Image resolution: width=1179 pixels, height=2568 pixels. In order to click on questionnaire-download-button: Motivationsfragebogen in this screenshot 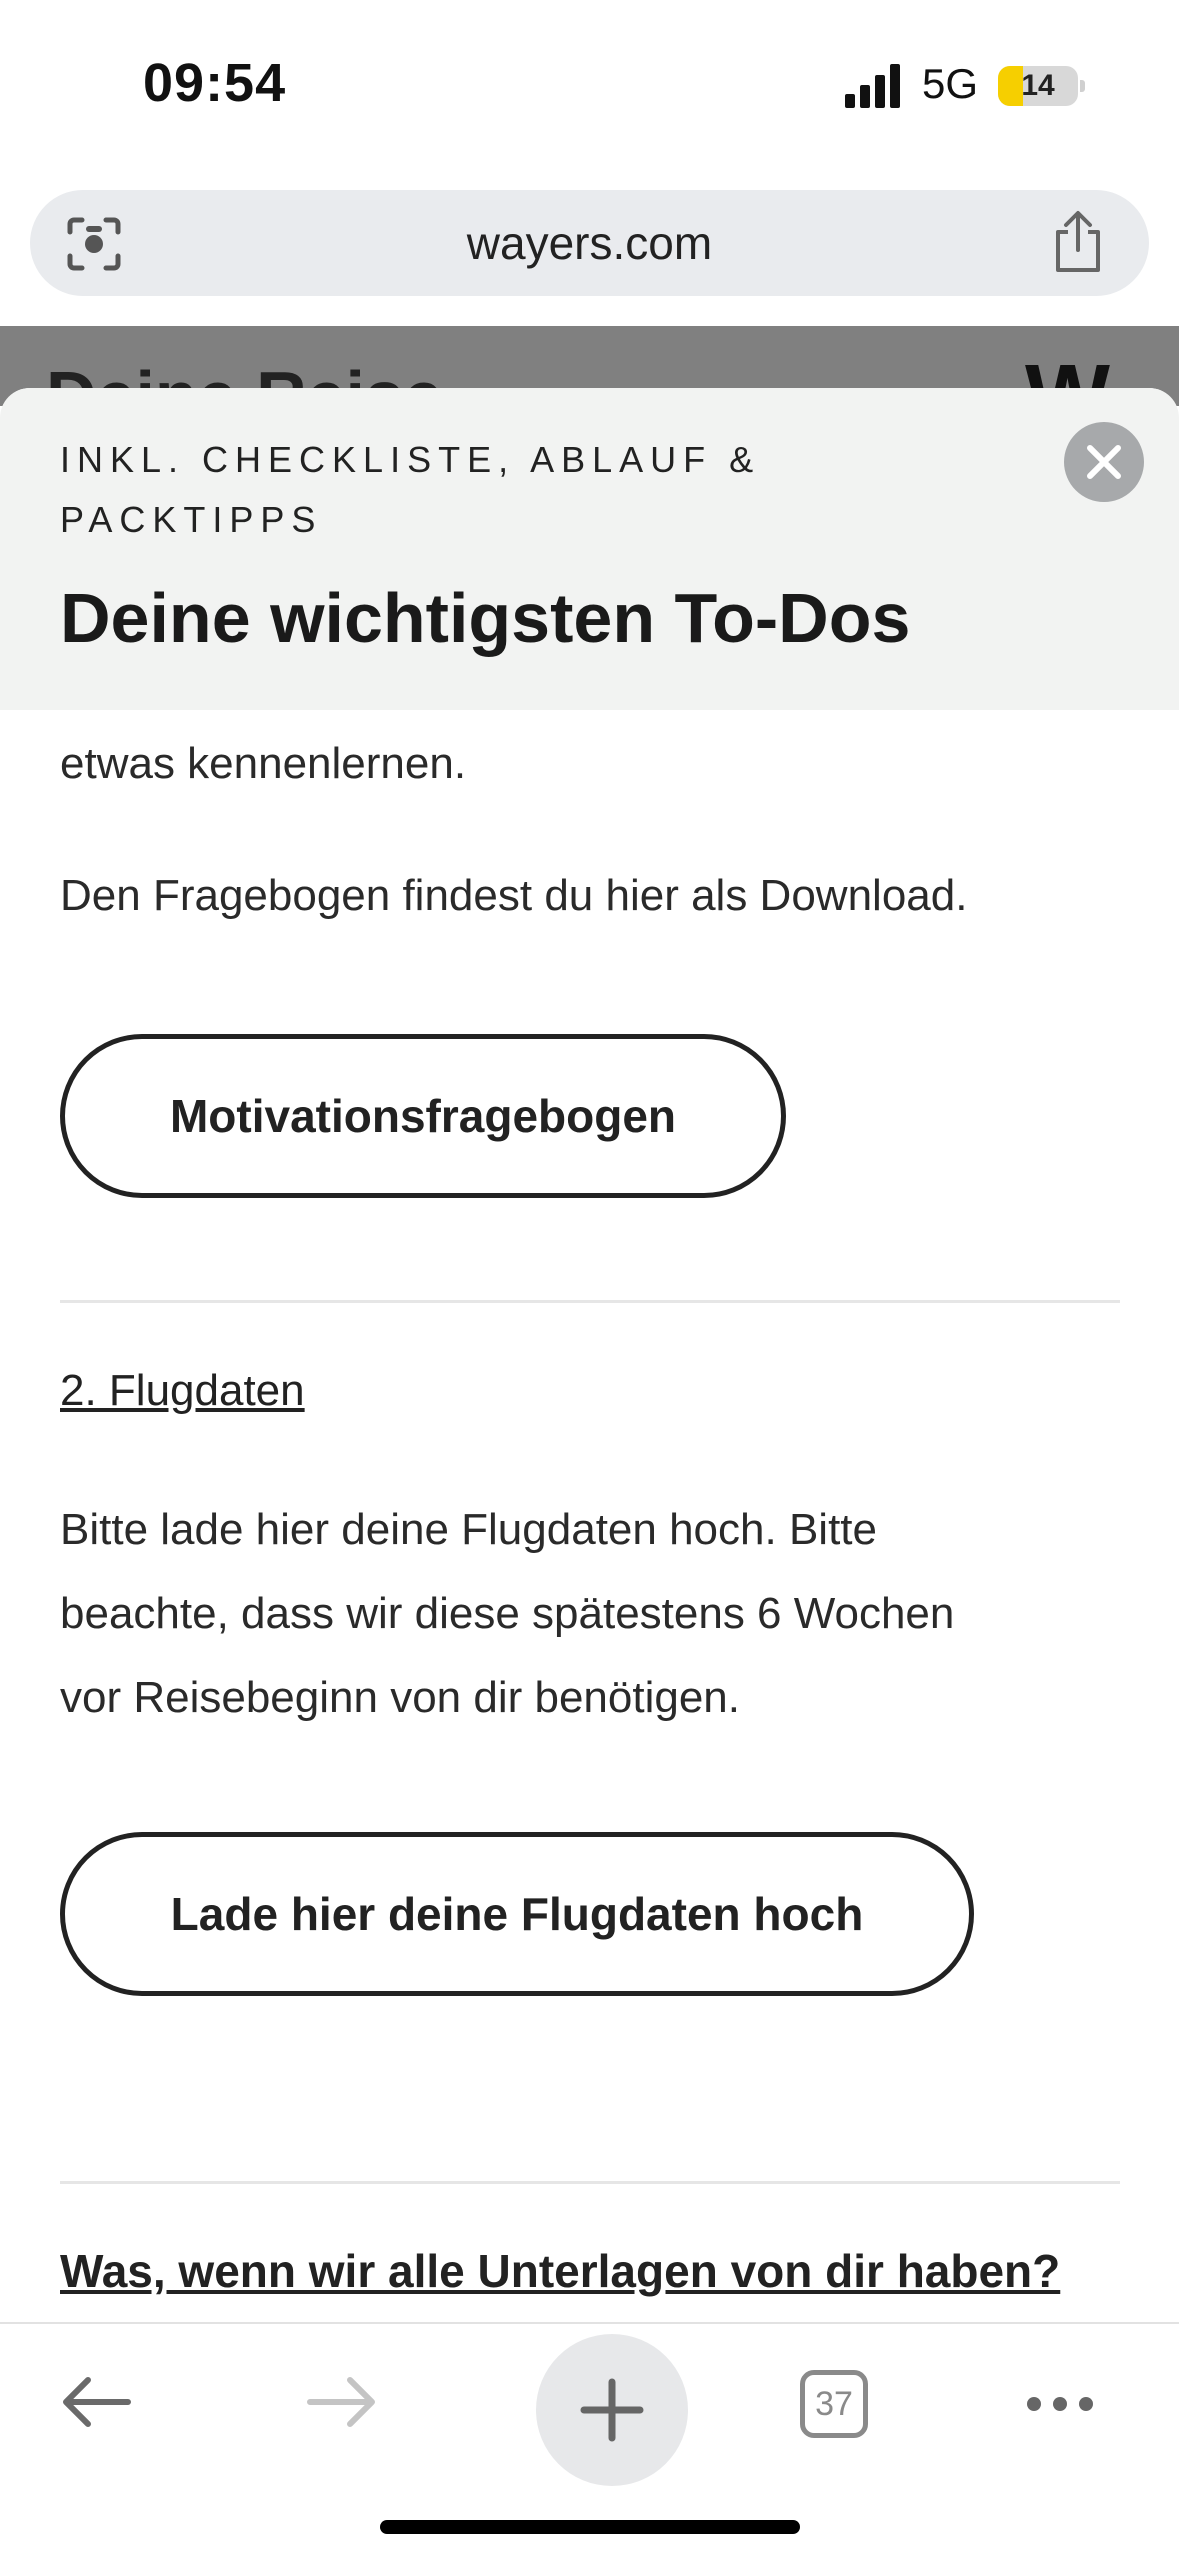, I will do `click(423, 1116)`.